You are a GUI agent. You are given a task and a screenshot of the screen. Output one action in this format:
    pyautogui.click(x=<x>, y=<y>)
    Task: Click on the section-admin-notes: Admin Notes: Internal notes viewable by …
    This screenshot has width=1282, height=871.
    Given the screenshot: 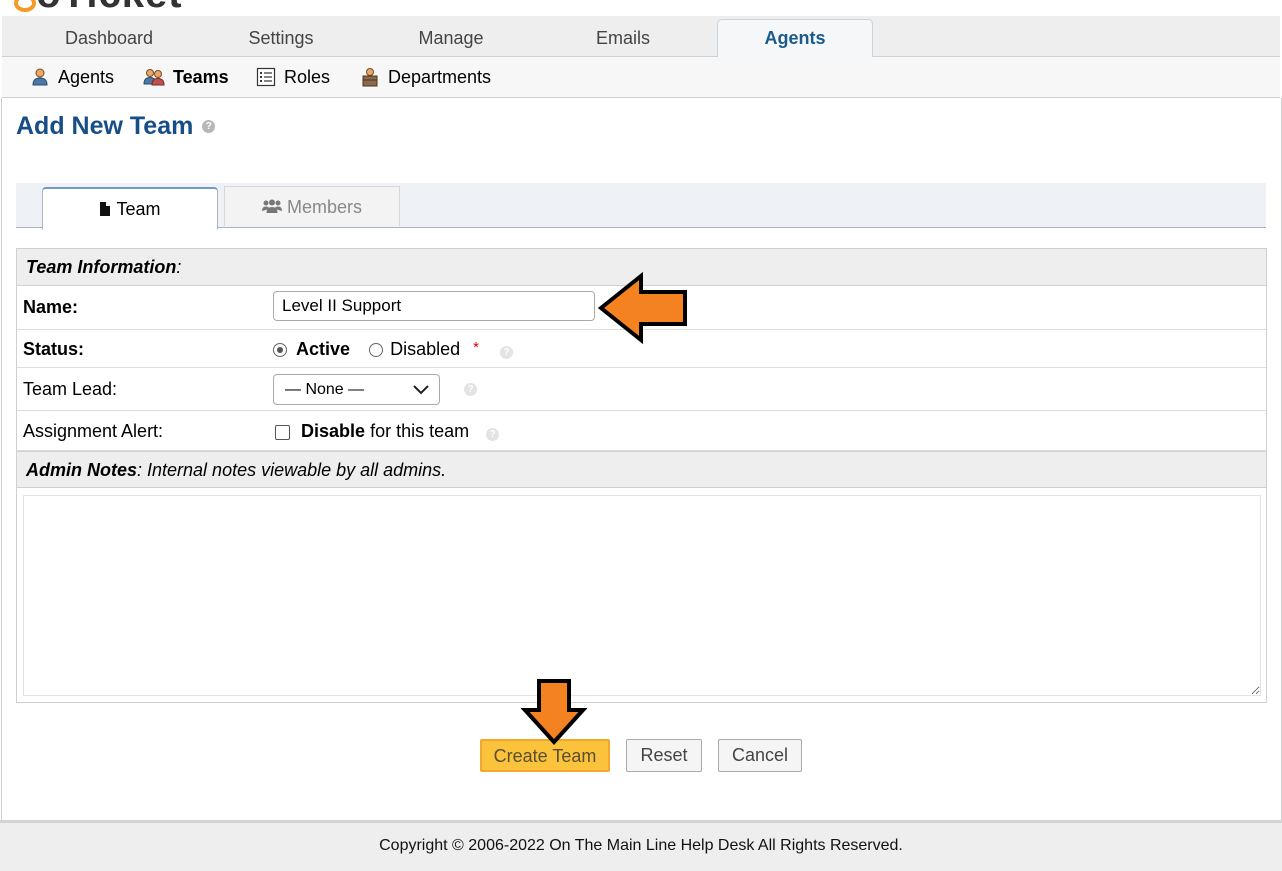 What is the action you would take?
    pyautogui.click(x=641, y=469)
    